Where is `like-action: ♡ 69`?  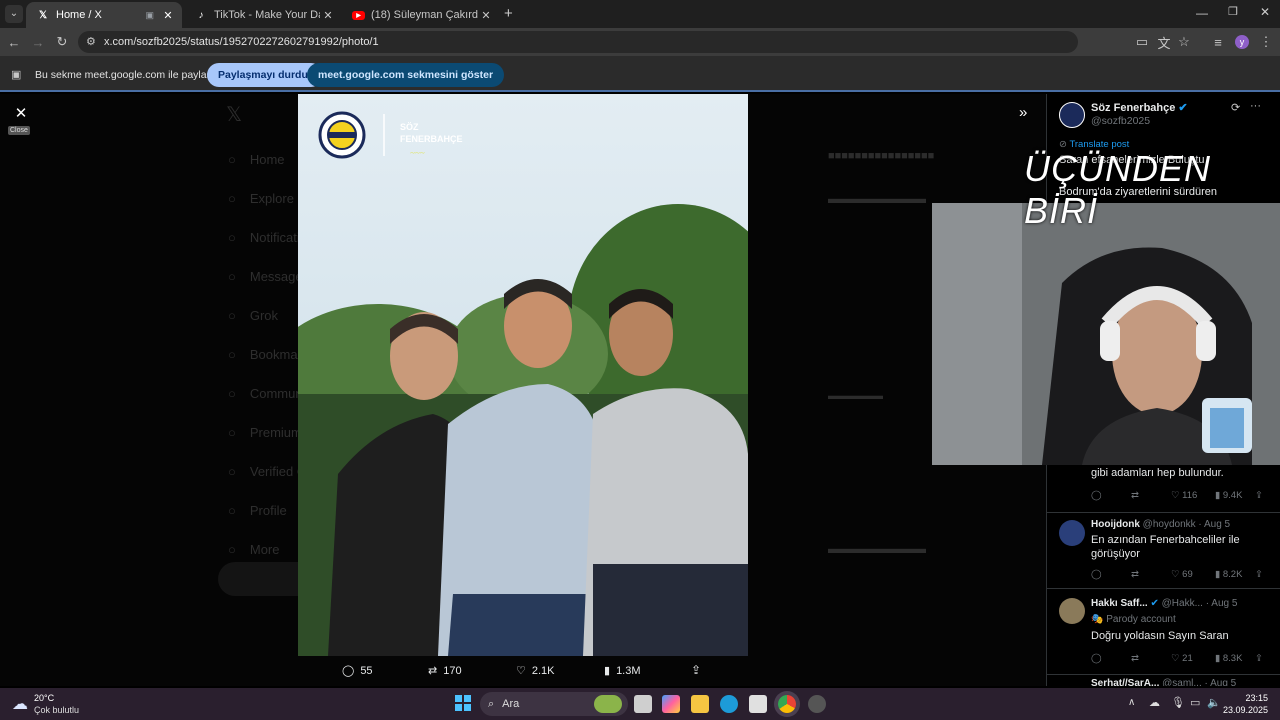 like-action: ♡ 69 is located at coordinates (1193, 574).